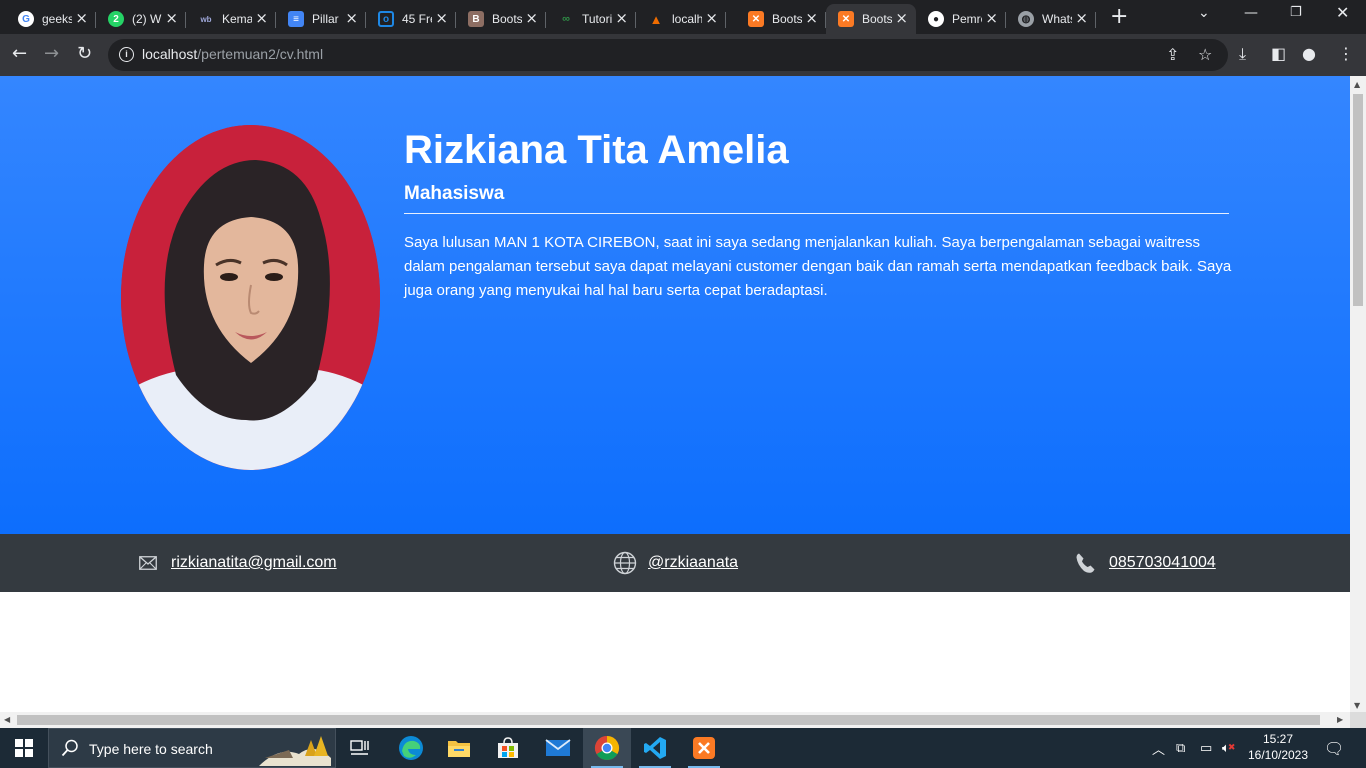 This screenshot has height=768, width=1366. What do you see at coordinates (411, 748) in the screenshot?
I see `taskbar-edge` at bounding box center [411, 748].